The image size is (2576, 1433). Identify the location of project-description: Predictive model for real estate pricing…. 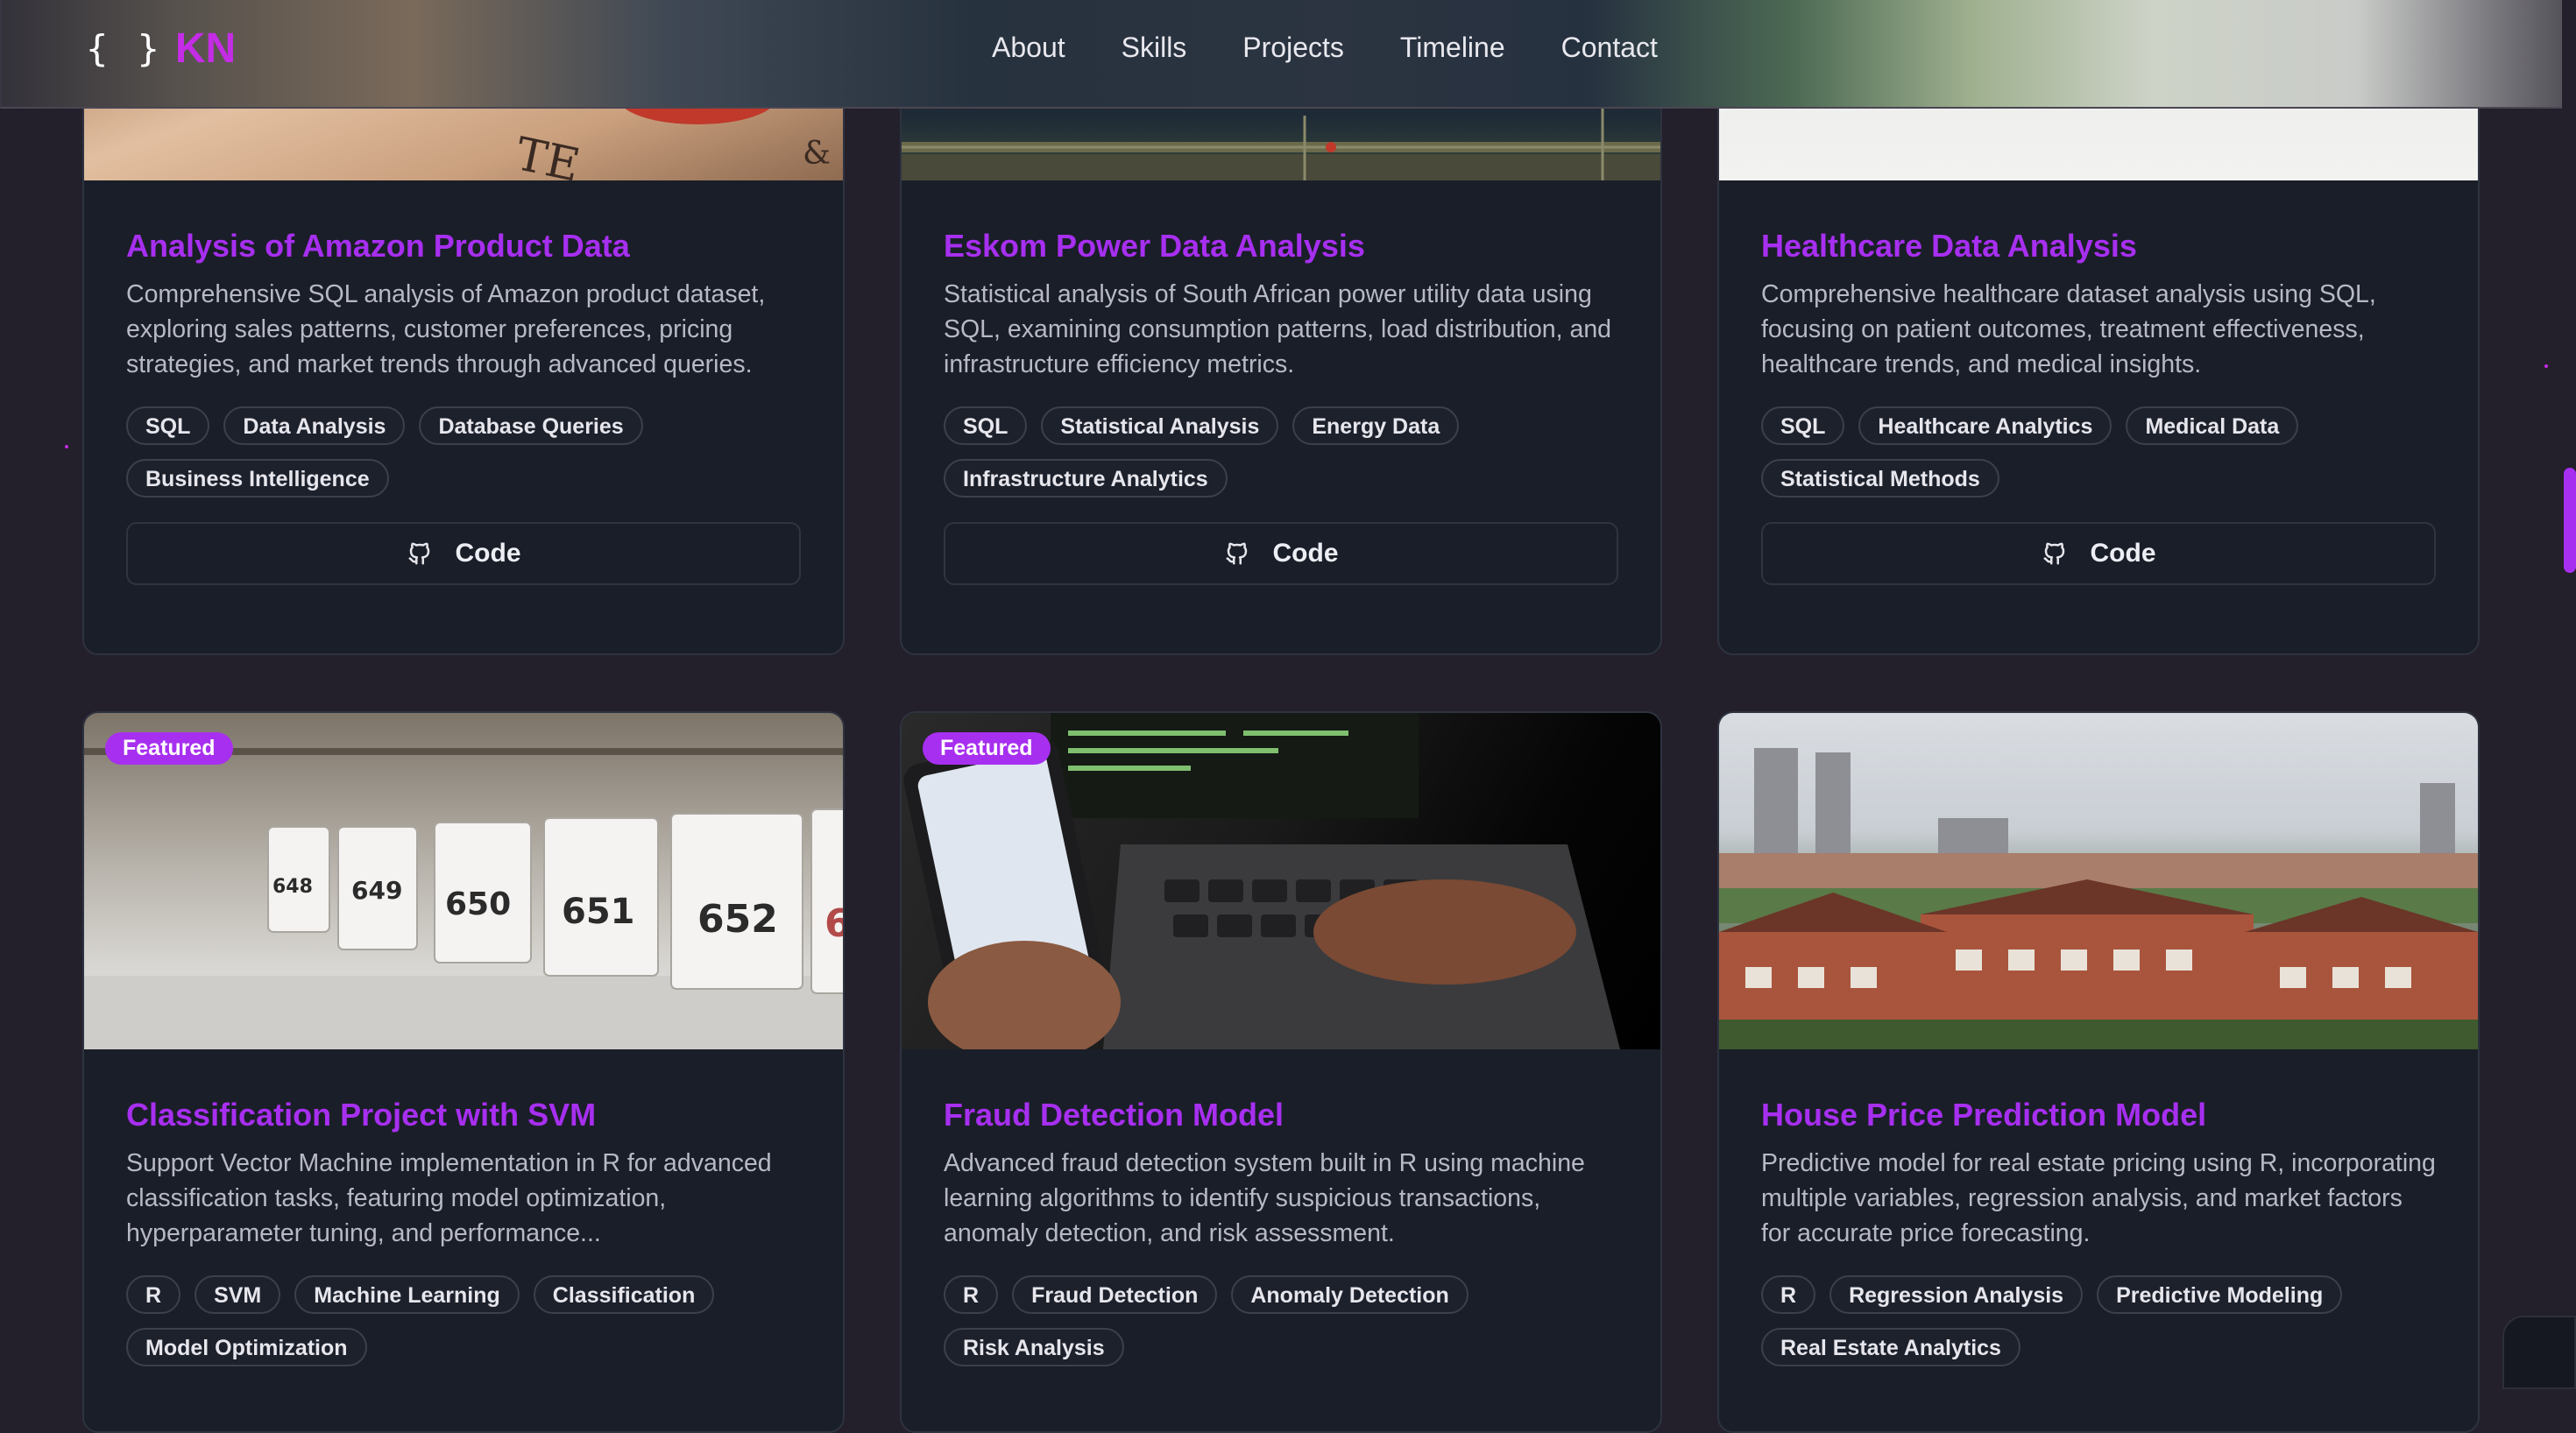
(2098, 1198).